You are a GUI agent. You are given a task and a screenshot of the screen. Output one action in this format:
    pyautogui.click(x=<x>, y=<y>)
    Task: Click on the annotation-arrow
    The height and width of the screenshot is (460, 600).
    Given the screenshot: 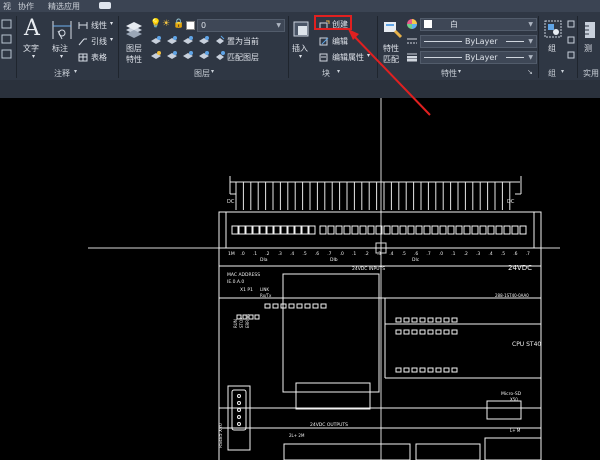 What is the action you would take?
    pyautogui.click(x=389, y=72)
    